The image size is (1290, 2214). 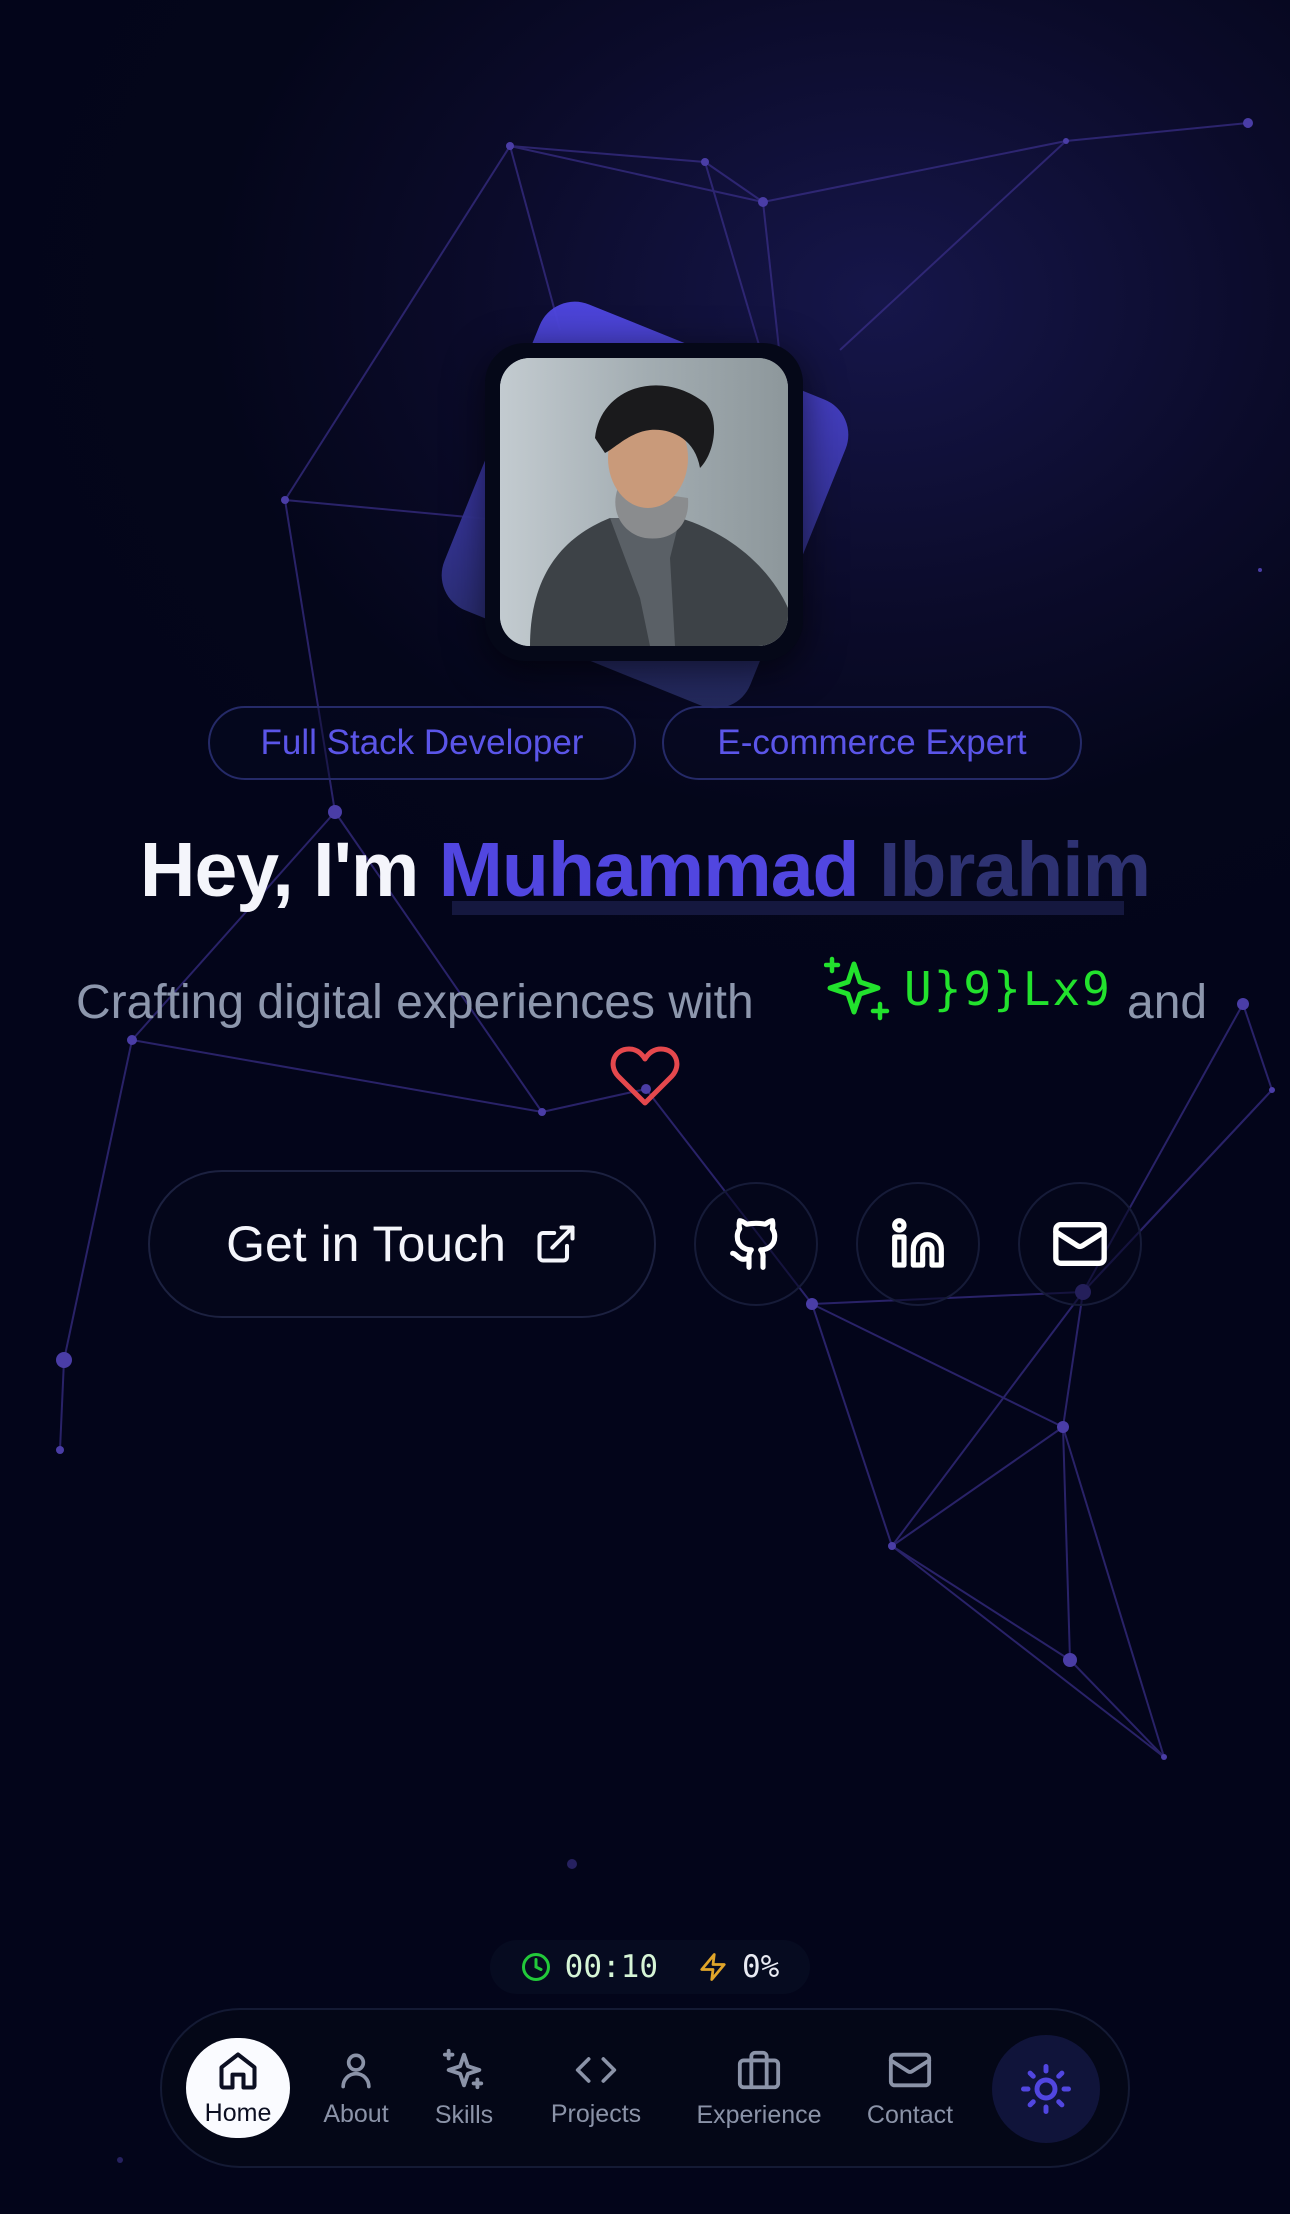 What do you see at coordinates (279, 870) in the screenshot?
I see `greeting-text: Hey, I'm` at bounding box center [279, 870].